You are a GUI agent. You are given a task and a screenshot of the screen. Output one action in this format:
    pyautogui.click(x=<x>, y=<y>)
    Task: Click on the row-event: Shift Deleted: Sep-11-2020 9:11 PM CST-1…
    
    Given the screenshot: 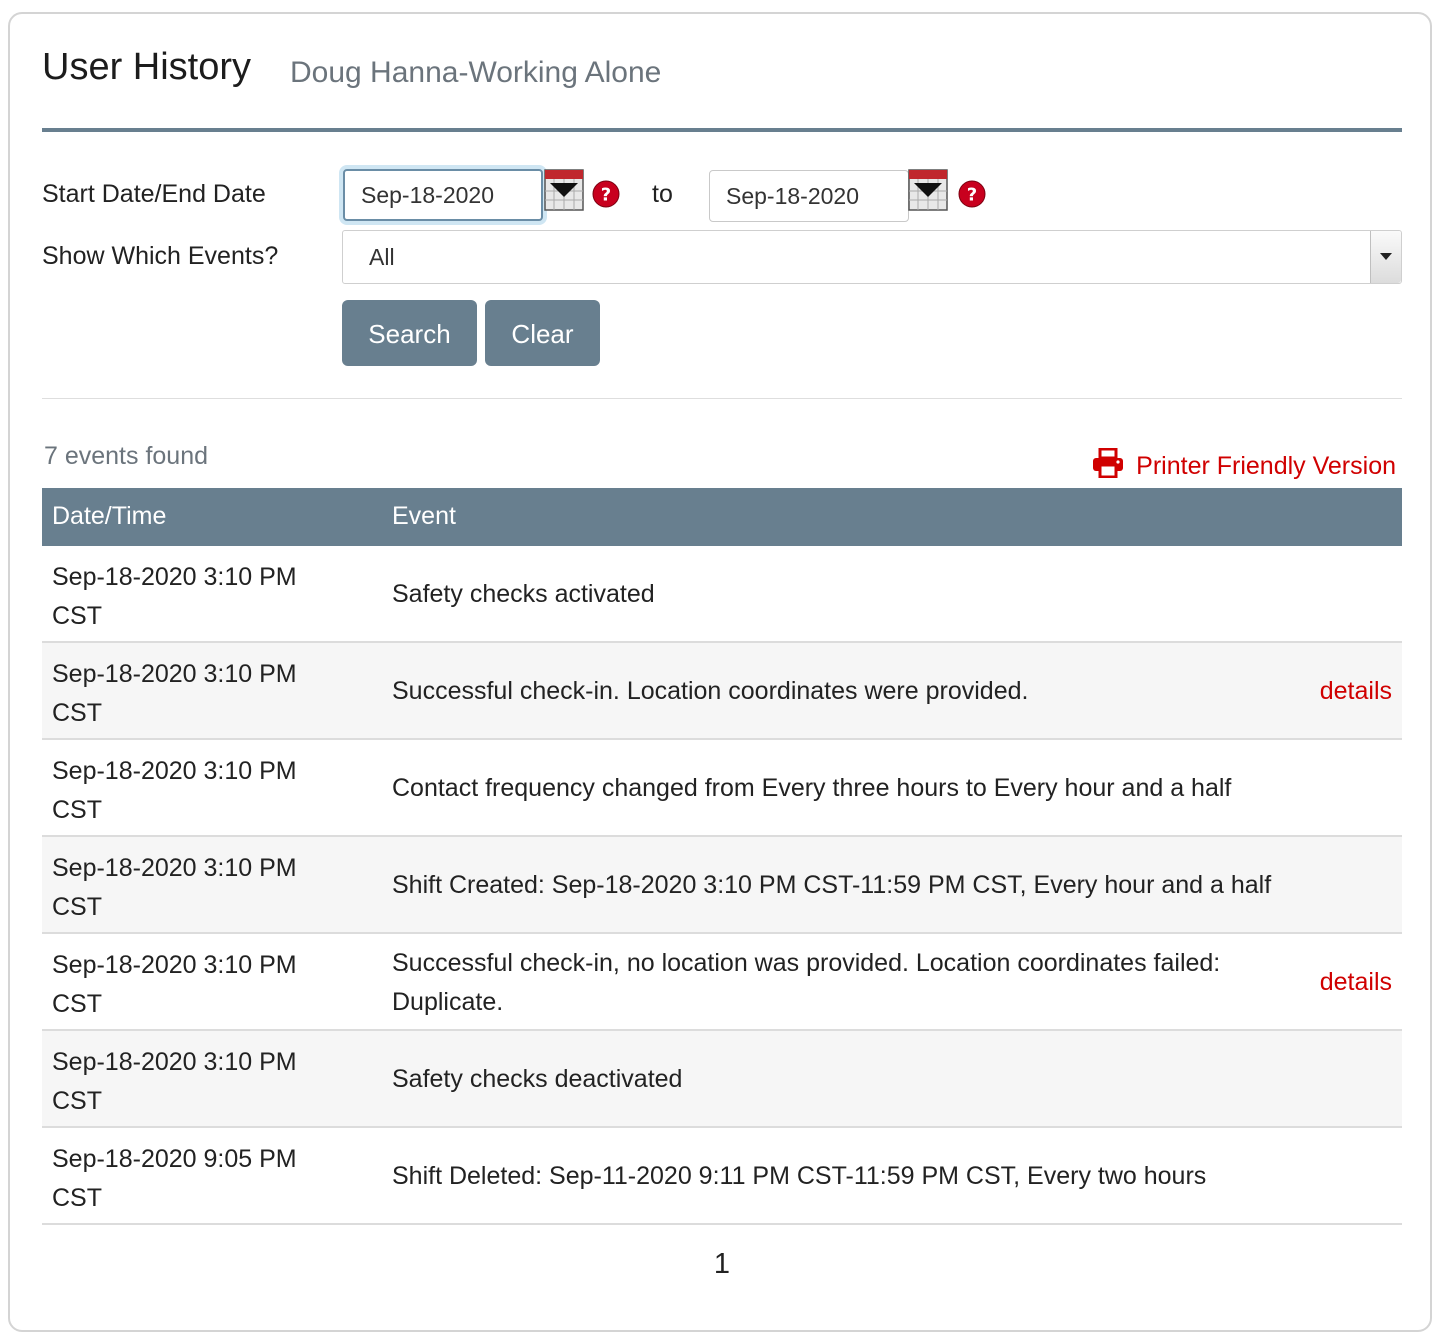 What is the action you would take?
    pyautogui.click(x=799, y=1176)
    